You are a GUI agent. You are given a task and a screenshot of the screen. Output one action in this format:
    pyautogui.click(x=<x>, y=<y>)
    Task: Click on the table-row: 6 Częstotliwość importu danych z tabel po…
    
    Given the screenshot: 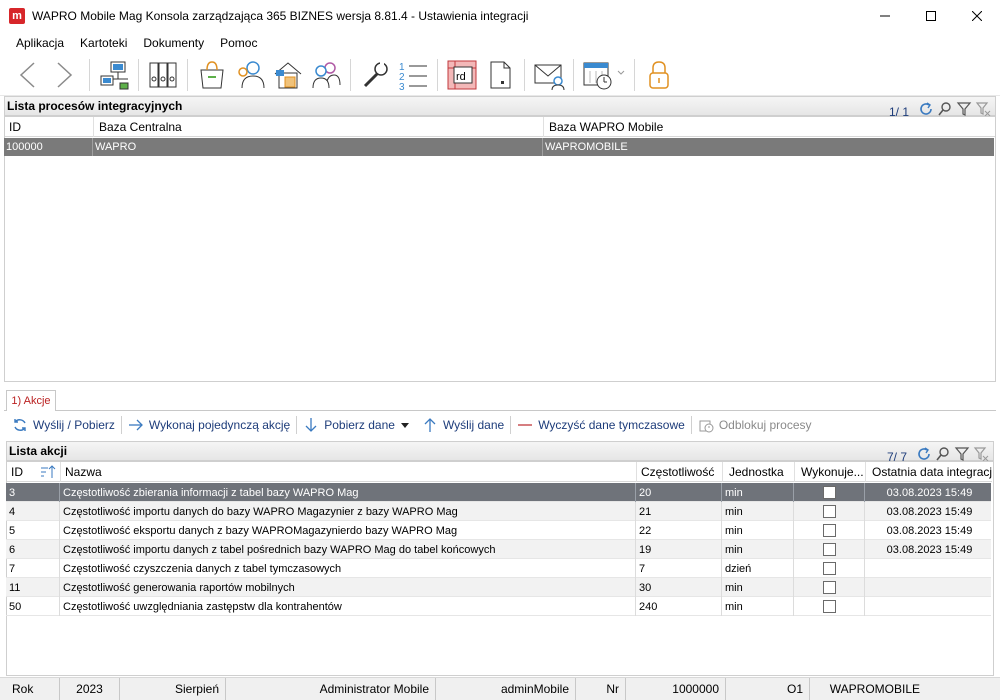 What is the action you would take?
    pyautogui.click(x=498, y=549)
    